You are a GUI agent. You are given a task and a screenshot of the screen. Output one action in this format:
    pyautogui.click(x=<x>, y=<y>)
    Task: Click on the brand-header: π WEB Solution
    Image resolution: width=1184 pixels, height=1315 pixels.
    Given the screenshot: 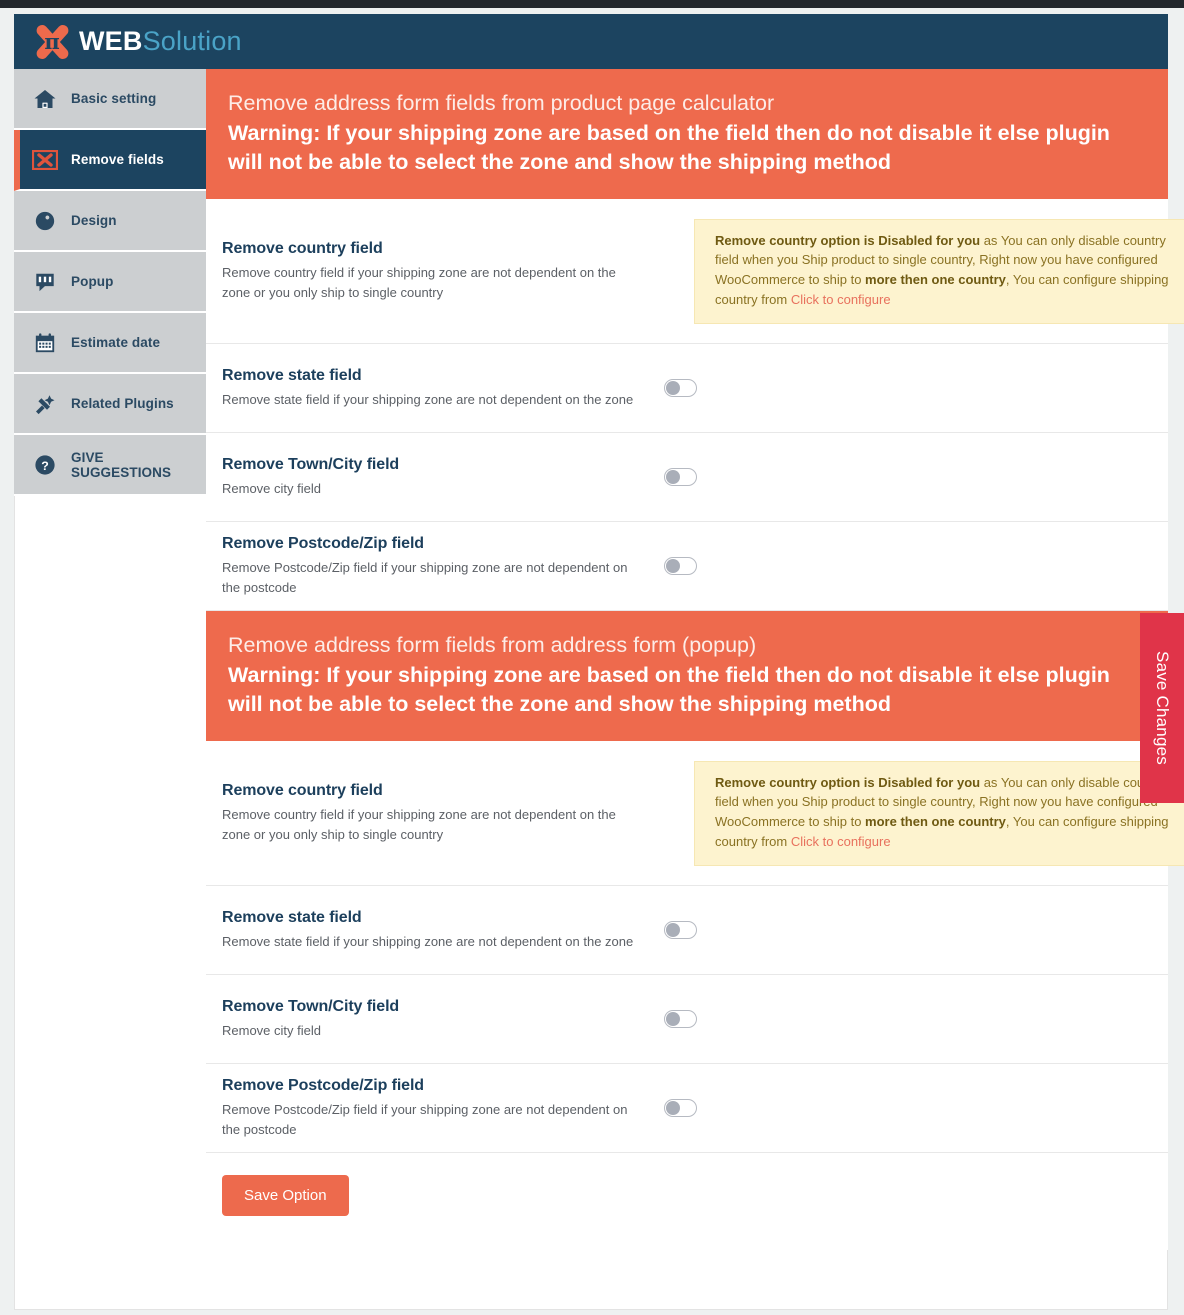 What is the action you would take?
    pyautogui.click(x=591, y=41)
    